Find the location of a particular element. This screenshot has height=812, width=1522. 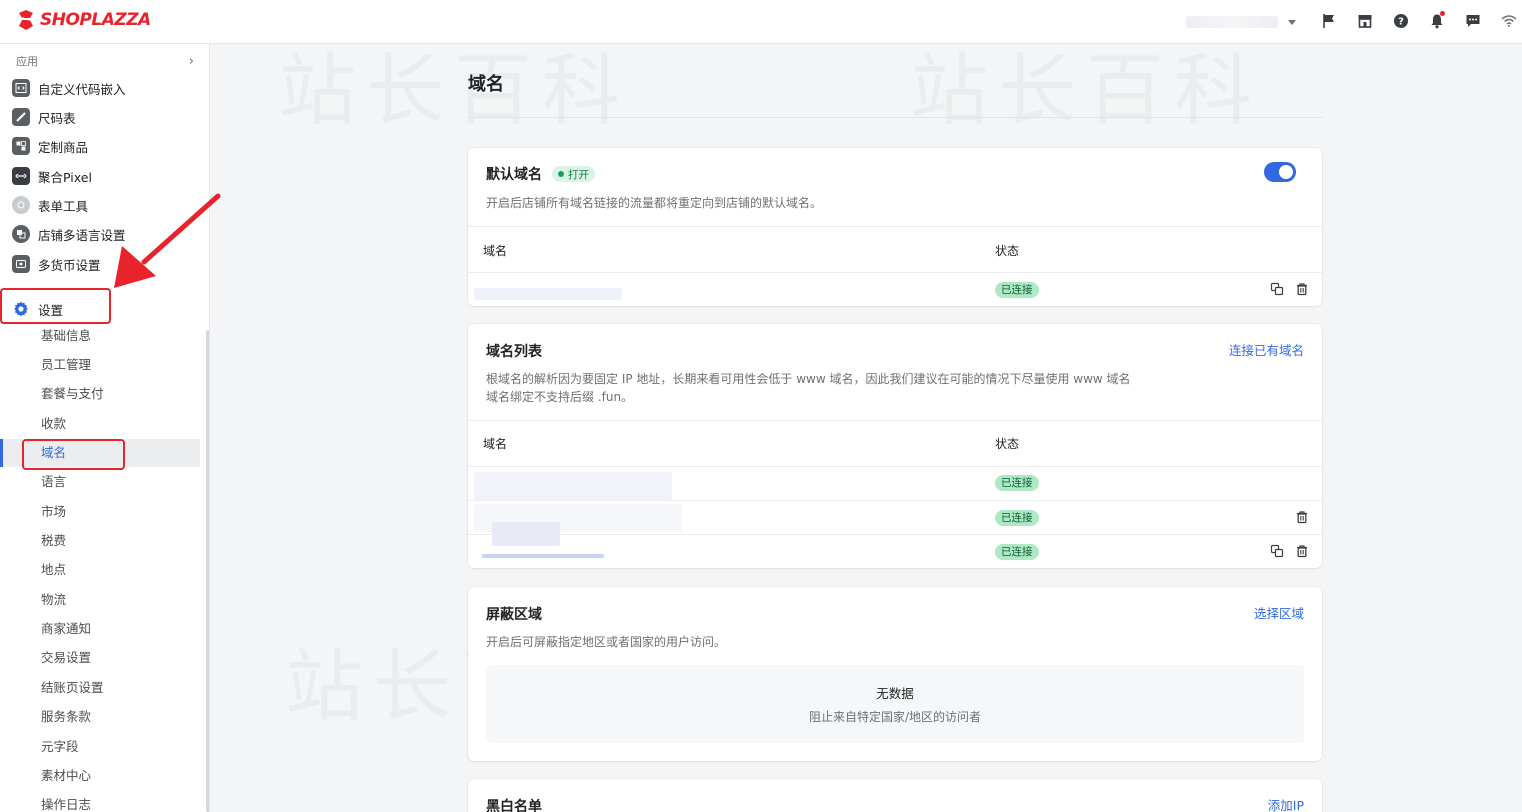

flag-icon is located at coordinates (1329, 21).